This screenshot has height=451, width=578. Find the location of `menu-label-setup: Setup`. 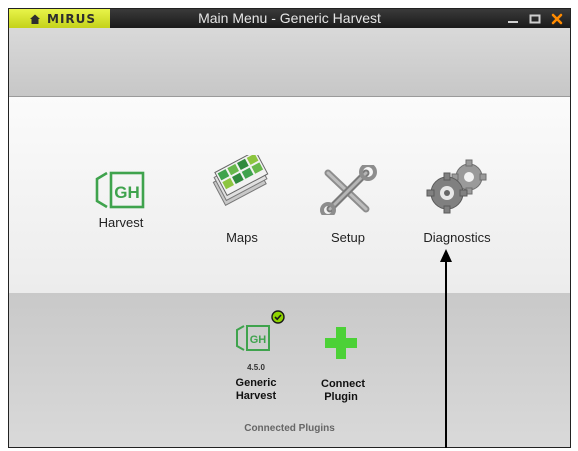

menu-label-setup: Setup is located at coordinates (348, 237).